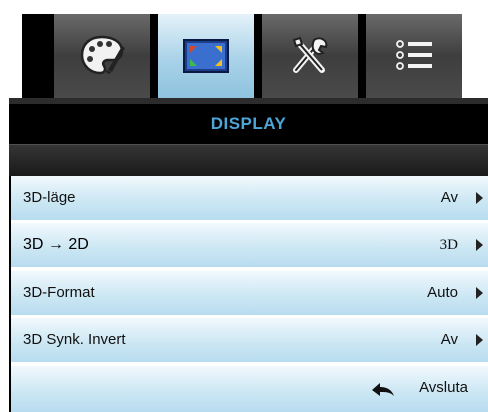  What do you see at coordinates (448, 245) in the screenshot?
I see `menu-row-value: 3D` at bounding box center [448, 245].